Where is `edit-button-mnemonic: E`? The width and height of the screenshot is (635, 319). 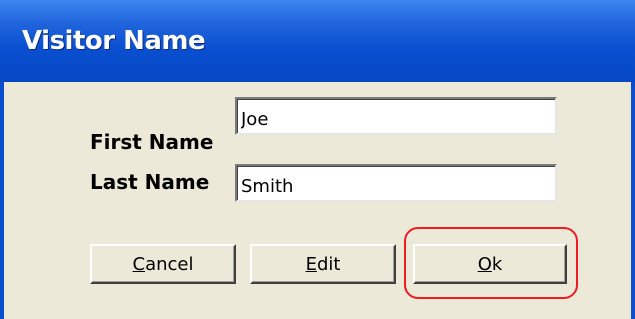
edit-button-mnemonic: E is located at coordinates (311, 264).